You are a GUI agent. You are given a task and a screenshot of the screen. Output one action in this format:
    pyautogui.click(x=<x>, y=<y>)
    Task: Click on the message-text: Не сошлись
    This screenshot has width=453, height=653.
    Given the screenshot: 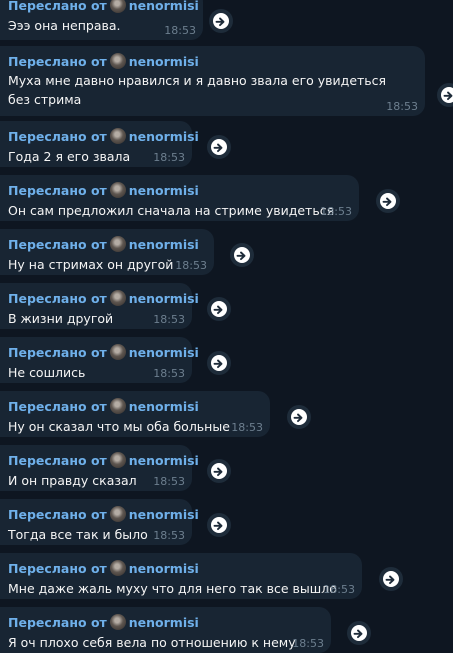 What is the action you would take?
    pyautogui.click(x=47, y=372)
    